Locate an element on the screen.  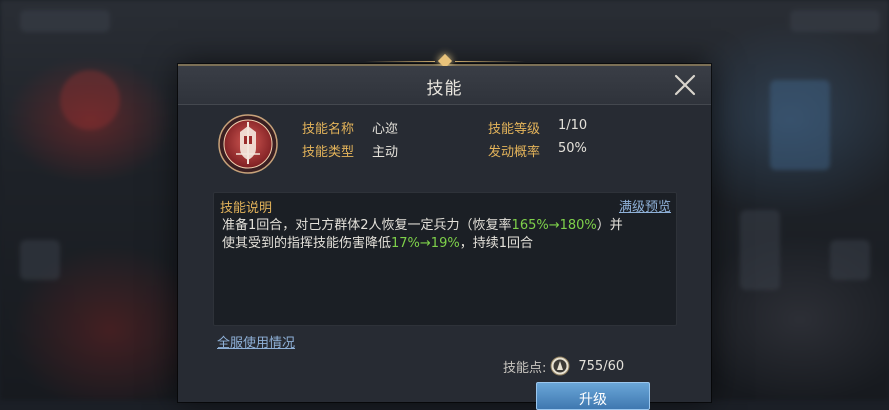
desc-line1-text: 准备1回合，对己方群体2人恢复一定兵力（恢复率 is located at coordinates (367, 225).